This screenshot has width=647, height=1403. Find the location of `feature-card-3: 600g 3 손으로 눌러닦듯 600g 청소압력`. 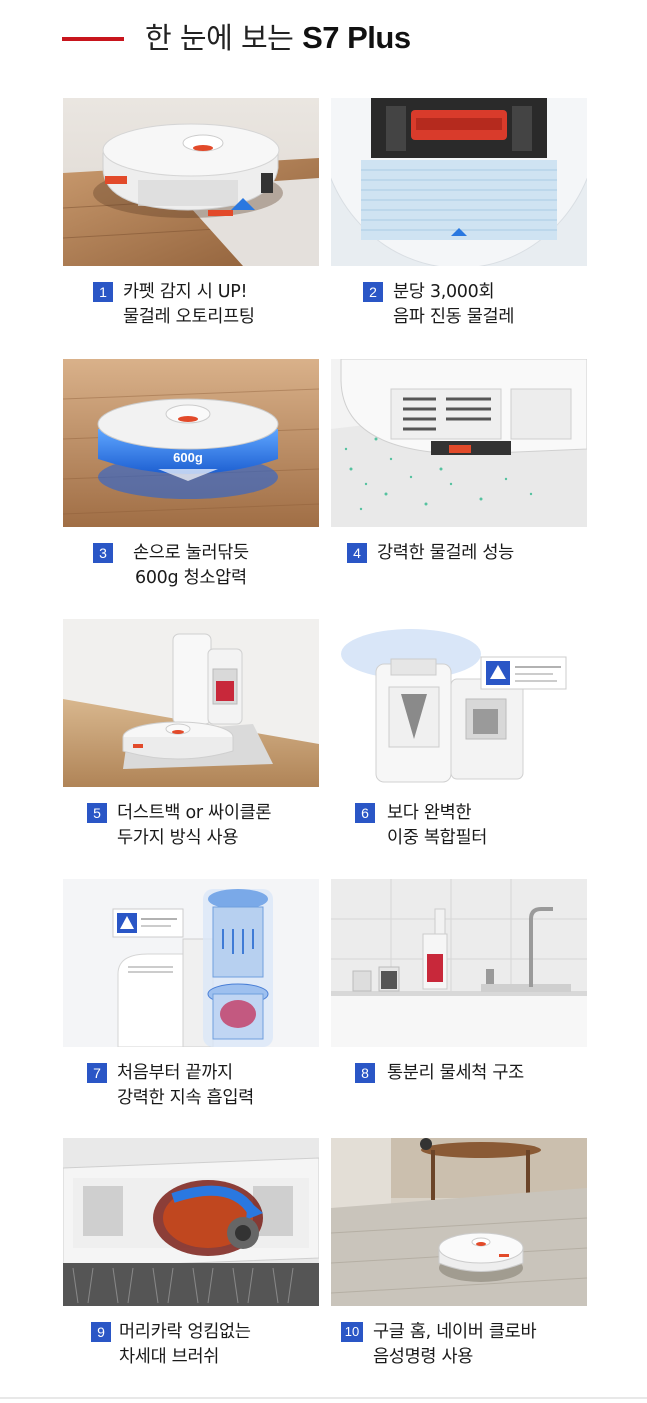

feature-card-3: 600g 3 손으로 눌러닦듯 600g 청소압력 is located at coordinates (191, 473).